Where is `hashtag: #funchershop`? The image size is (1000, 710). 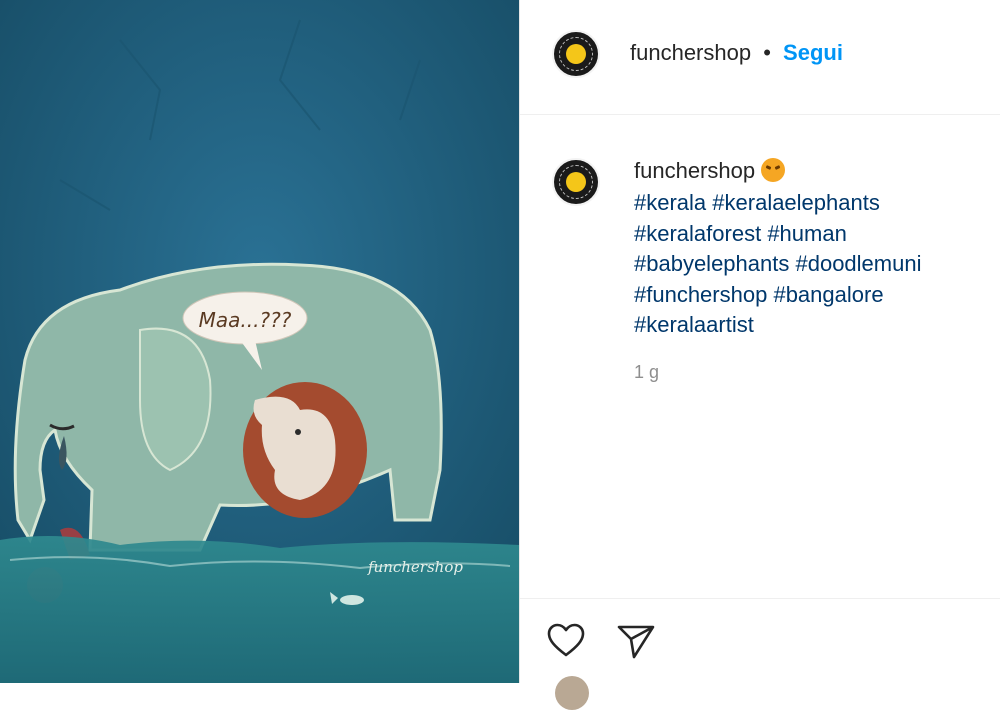
hashtag: #funchershop is located at coordinates (700, 294).